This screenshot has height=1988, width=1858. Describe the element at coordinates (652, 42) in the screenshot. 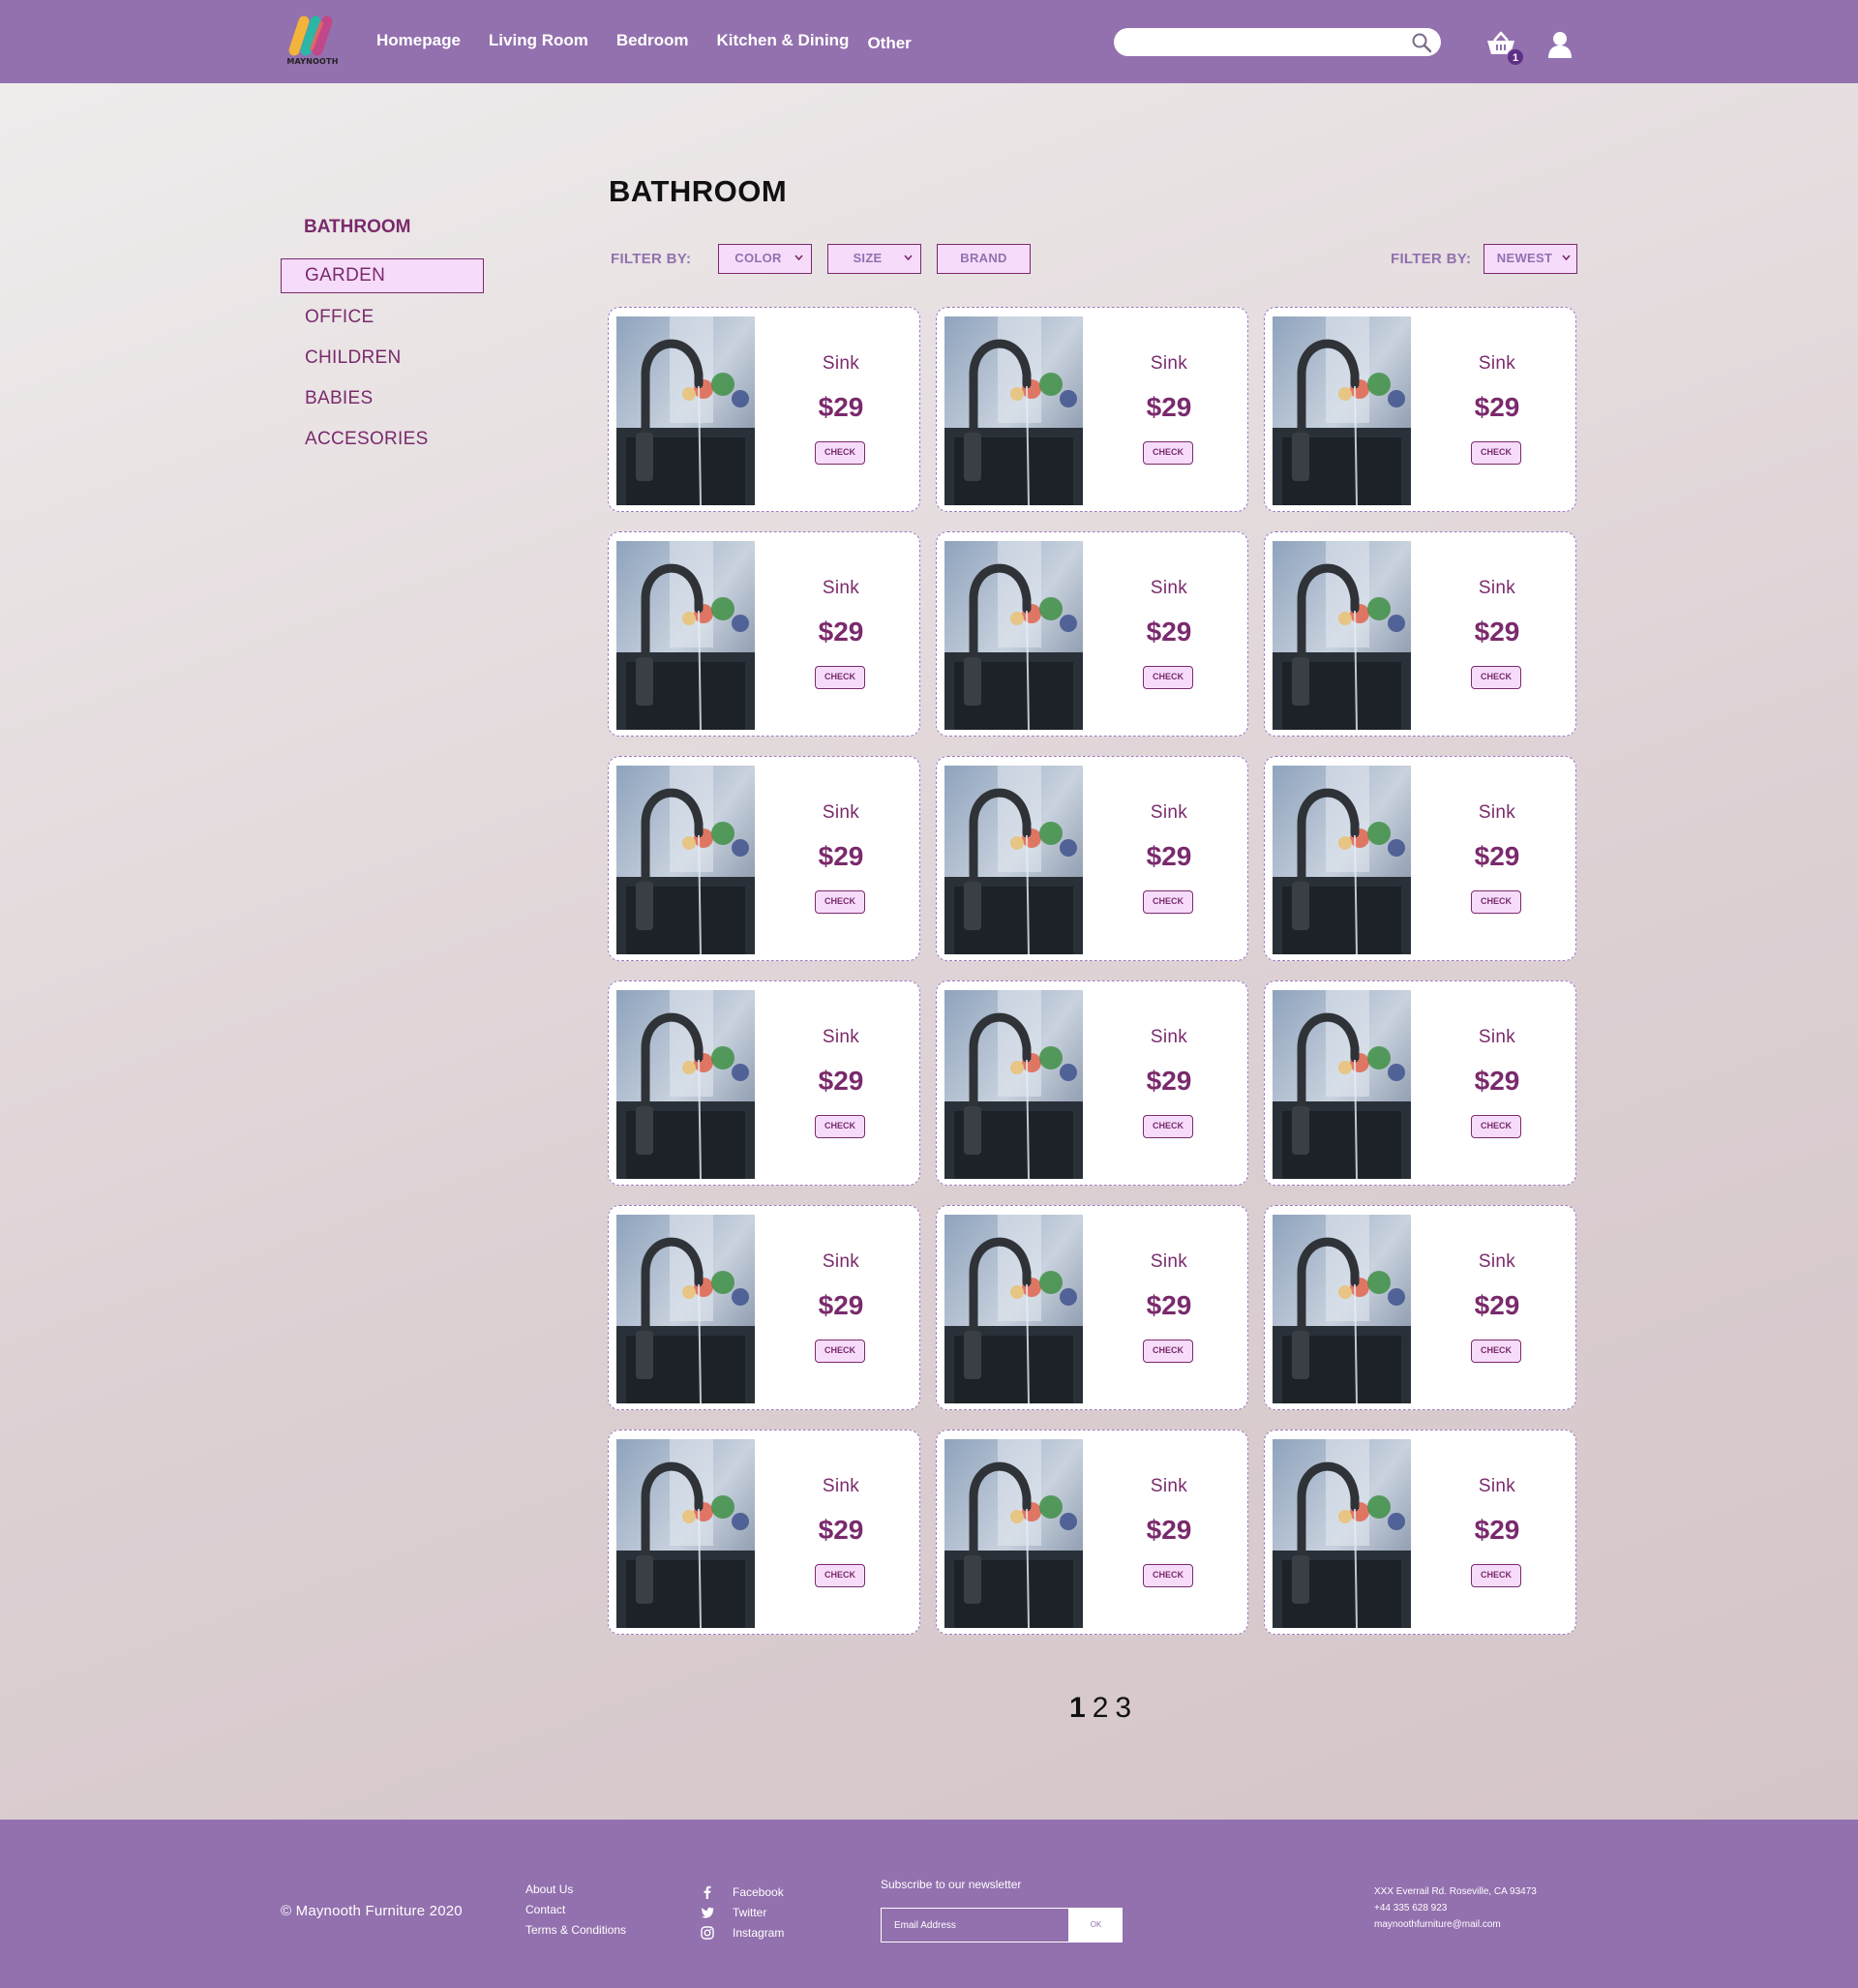

I see `nav-bedroom: Bedroom` at that location.